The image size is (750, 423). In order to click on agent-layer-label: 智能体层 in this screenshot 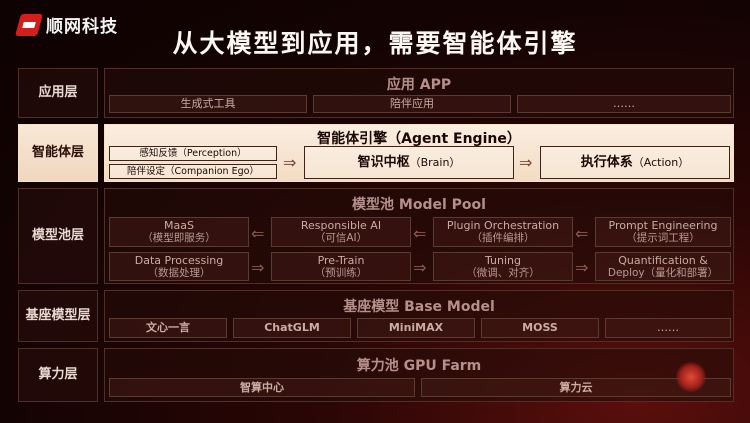, I will do `click(58, 153)`.